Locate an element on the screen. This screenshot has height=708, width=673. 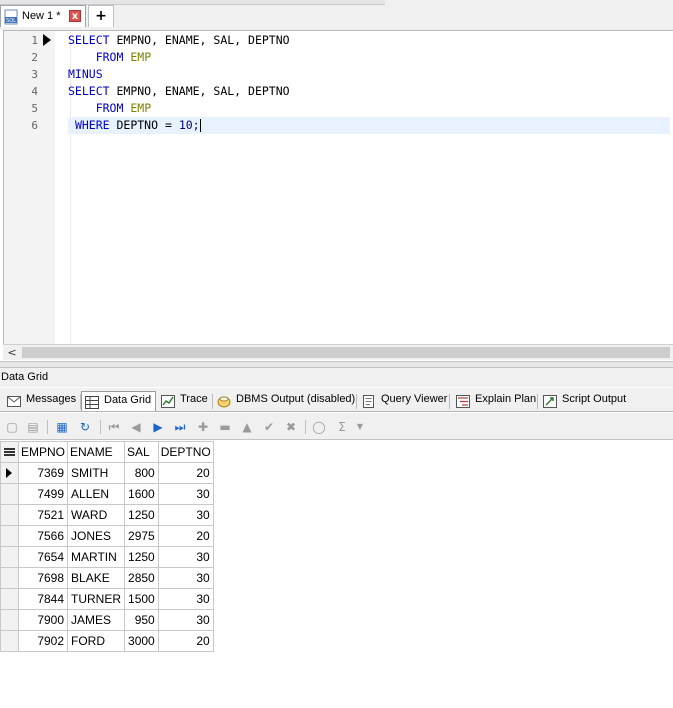
cell-empno: 7698 is located at coordinates (43, 578).